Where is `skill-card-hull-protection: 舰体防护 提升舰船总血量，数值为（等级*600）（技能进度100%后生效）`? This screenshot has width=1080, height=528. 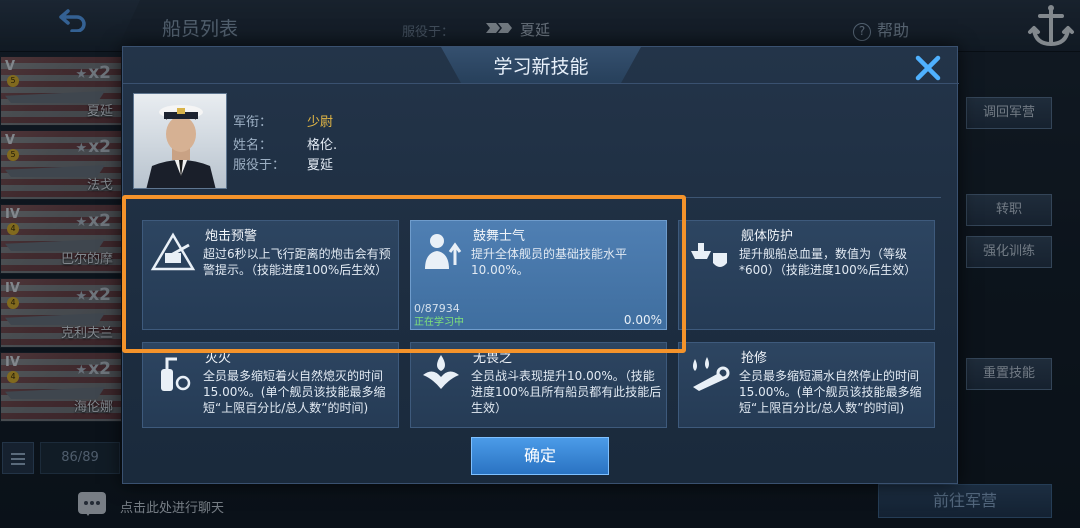 skill-card-hull-protection: 舰体防护 提升舰船总血量，数值为（等级*600）（技能进度100%后生效） is located at coordinates (806, 275).